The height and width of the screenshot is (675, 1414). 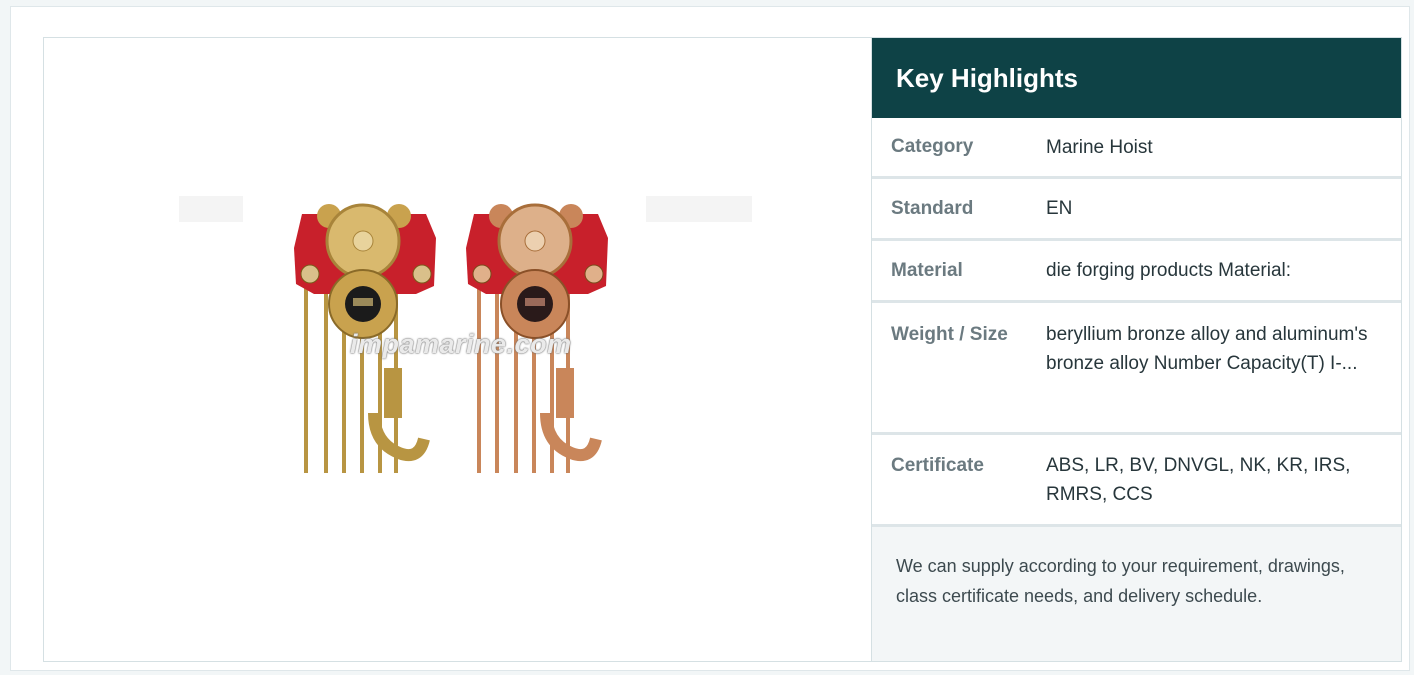 I want to click on row-label: Material, so click(x=927, y=270).